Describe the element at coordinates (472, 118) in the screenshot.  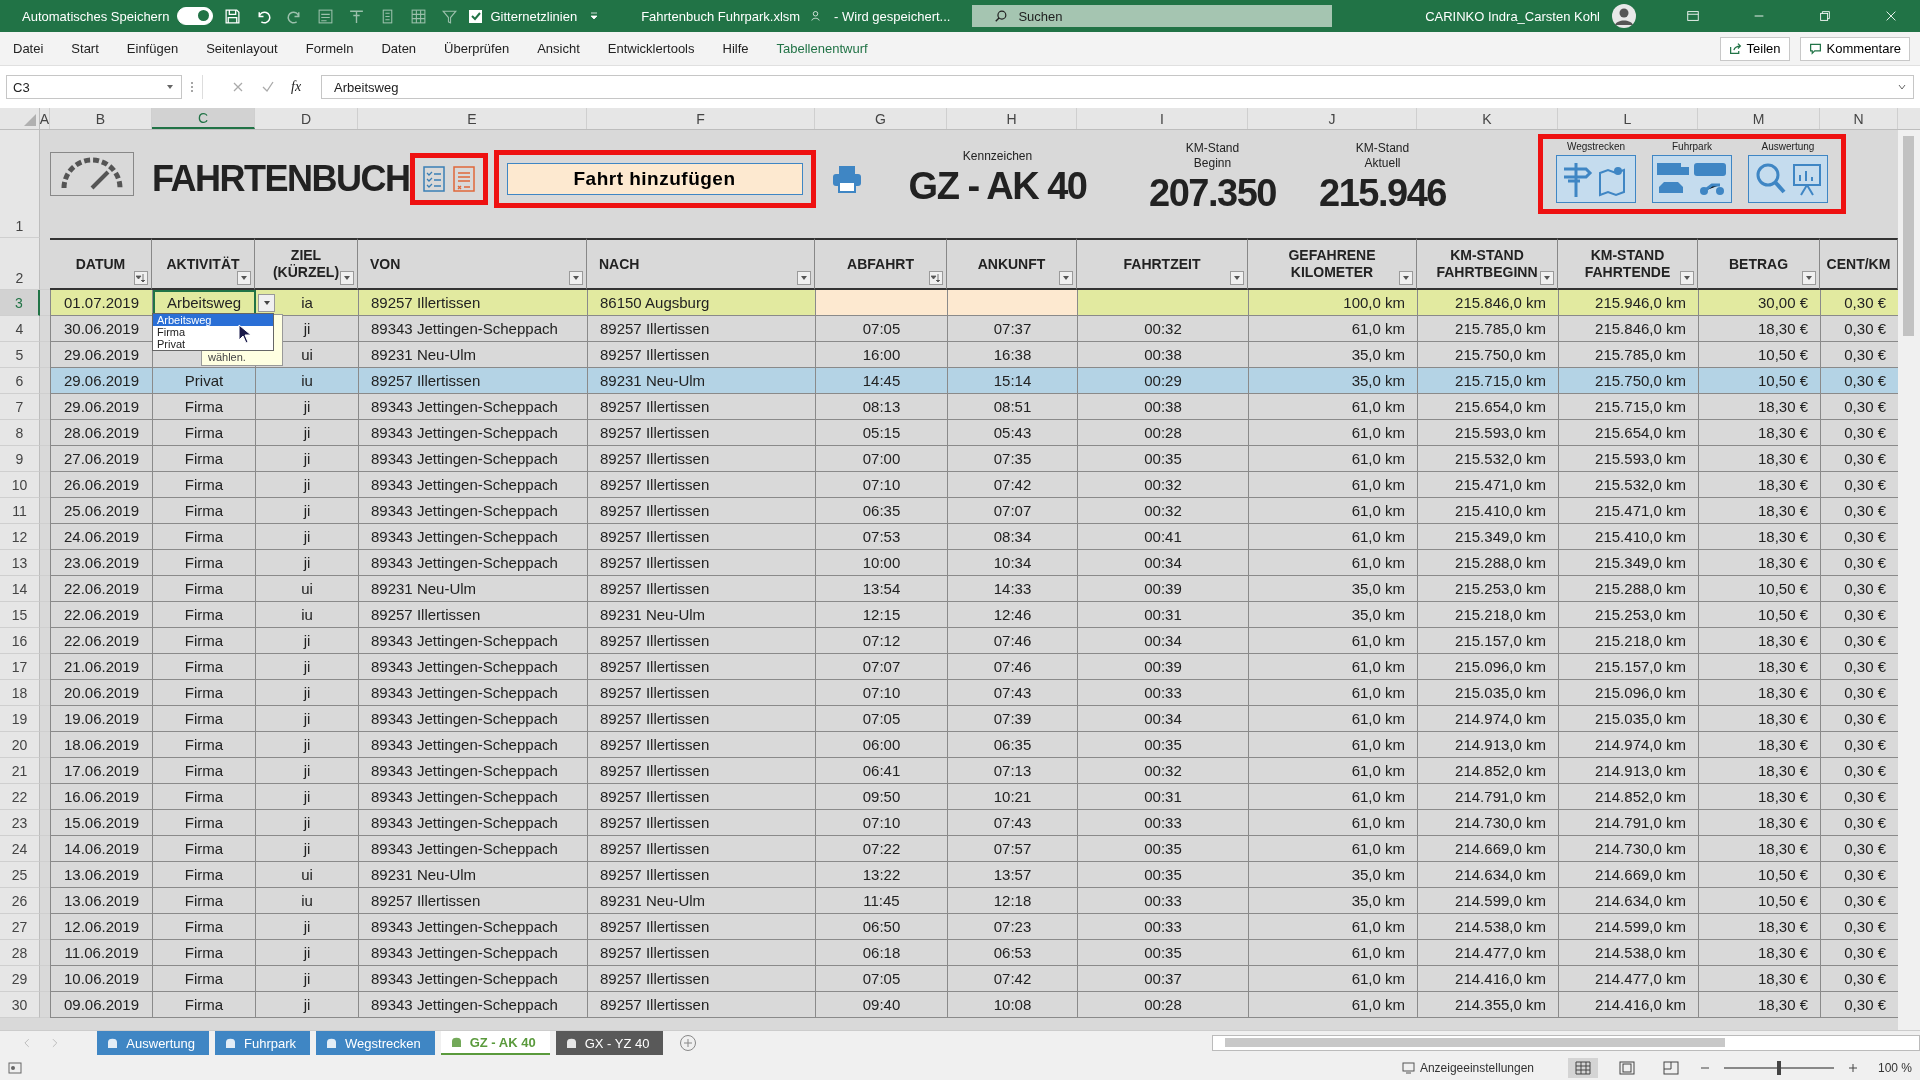
I see `column-letter: E` at that location.